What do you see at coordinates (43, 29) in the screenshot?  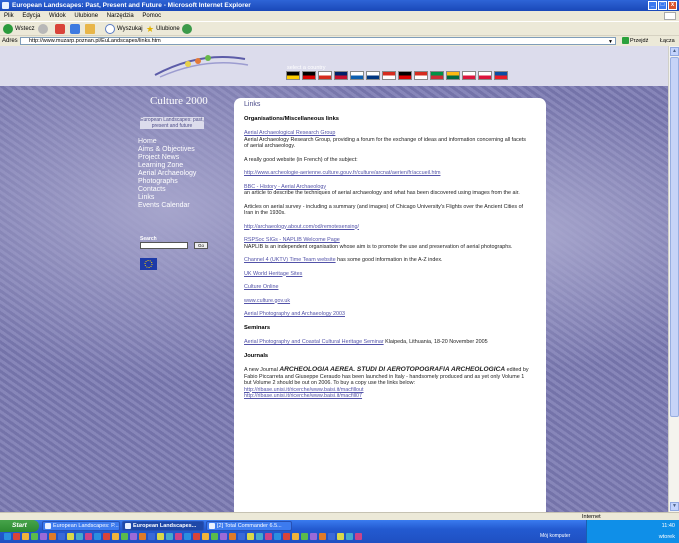 I see `forward-button` at bounding box center [43, 29].